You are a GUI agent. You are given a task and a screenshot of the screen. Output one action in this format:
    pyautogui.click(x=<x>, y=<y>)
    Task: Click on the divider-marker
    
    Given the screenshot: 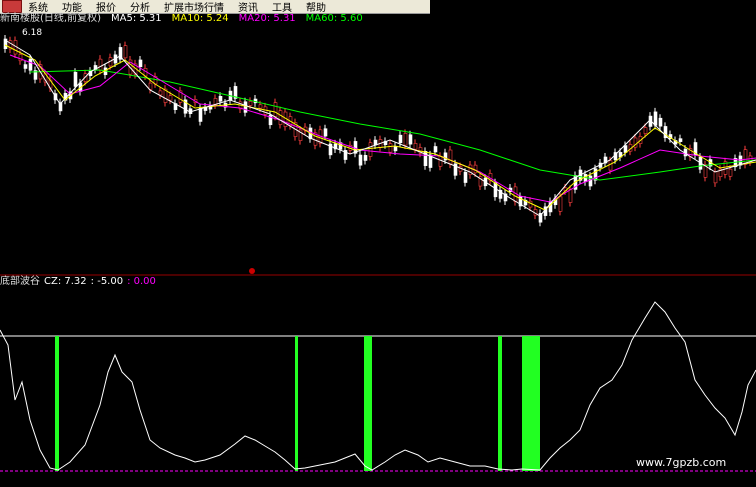 What is the action you would take?
    pyautogui.click(x=252, y=271)
    